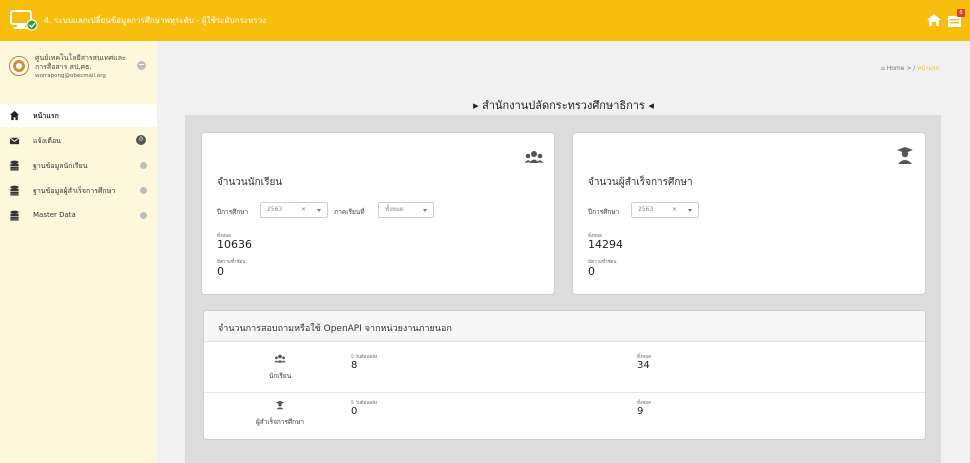 This screenshot has height=463, width=970. I want to click on recent-value: 8, so click(354, 365).